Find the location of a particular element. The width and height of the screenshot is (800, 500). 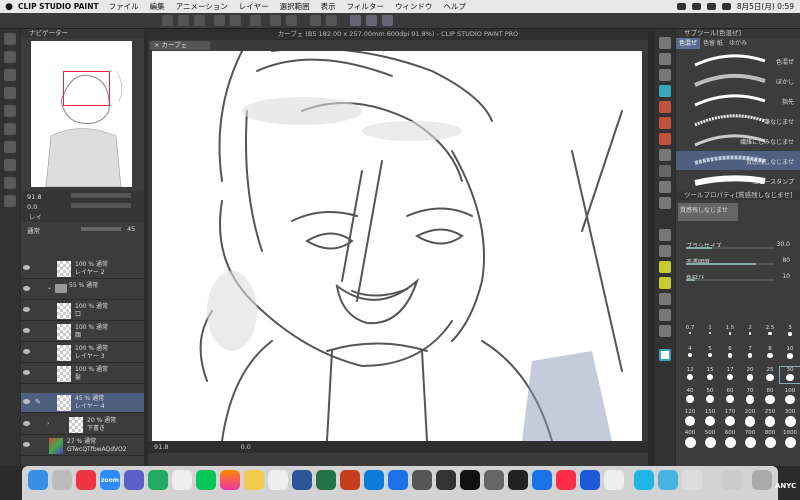

brush-size-cell: 800 is located at coordinates (770, 439).